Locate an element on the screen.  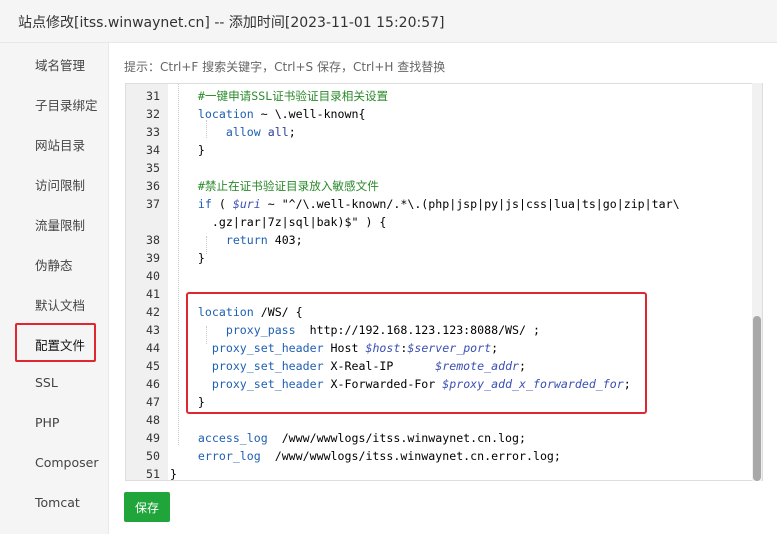
line-number: 44 is located at coordinates (153, 348).